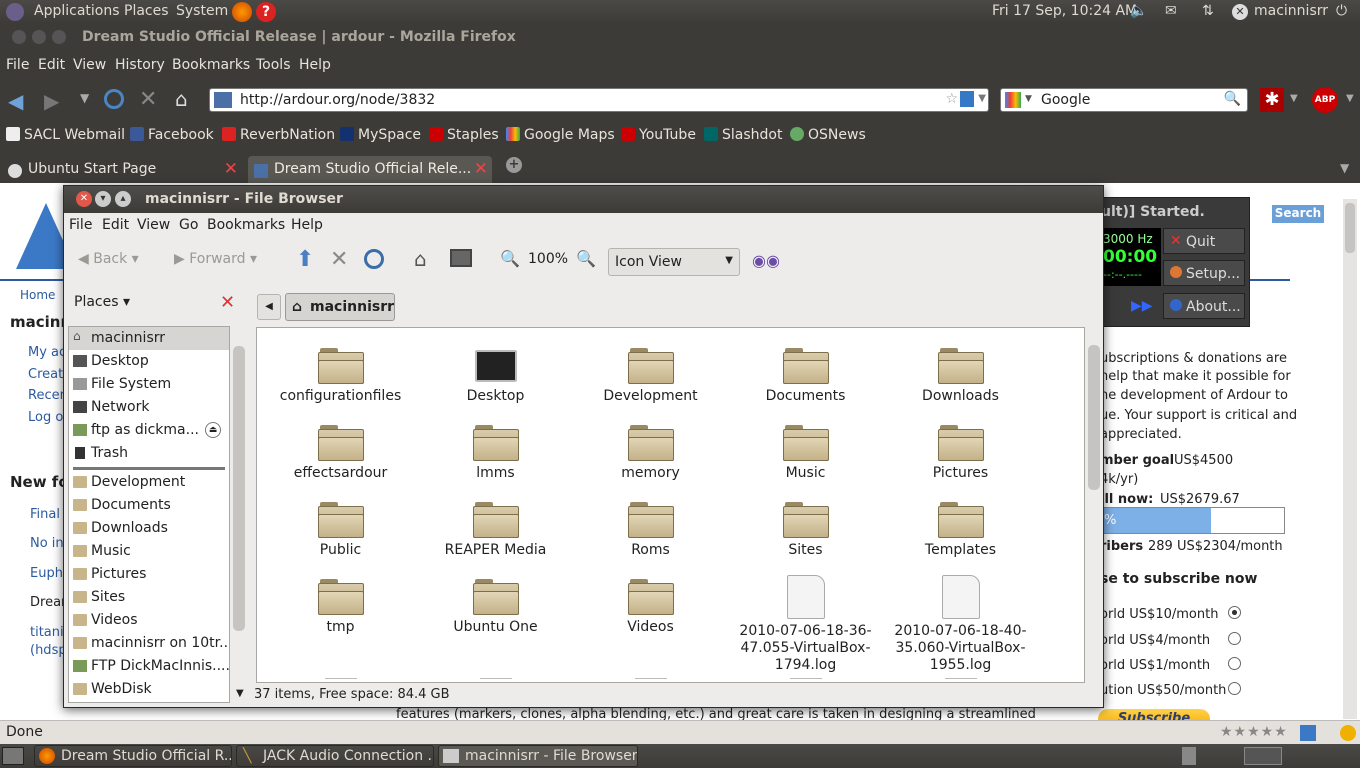  Describe the element at coordinates (1341, 11) in the screenshot. I see `power-icon: ⏻` at that location.